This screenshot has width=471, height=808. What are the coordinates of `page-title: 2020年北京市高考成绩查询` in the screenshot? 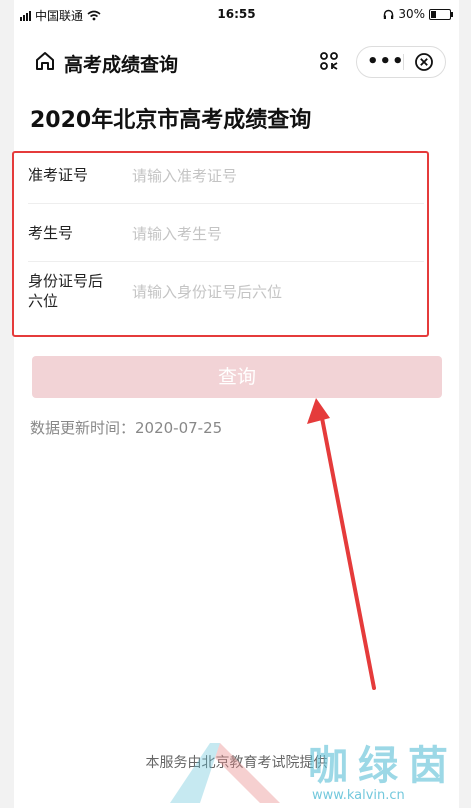 It's located at (171, 120).